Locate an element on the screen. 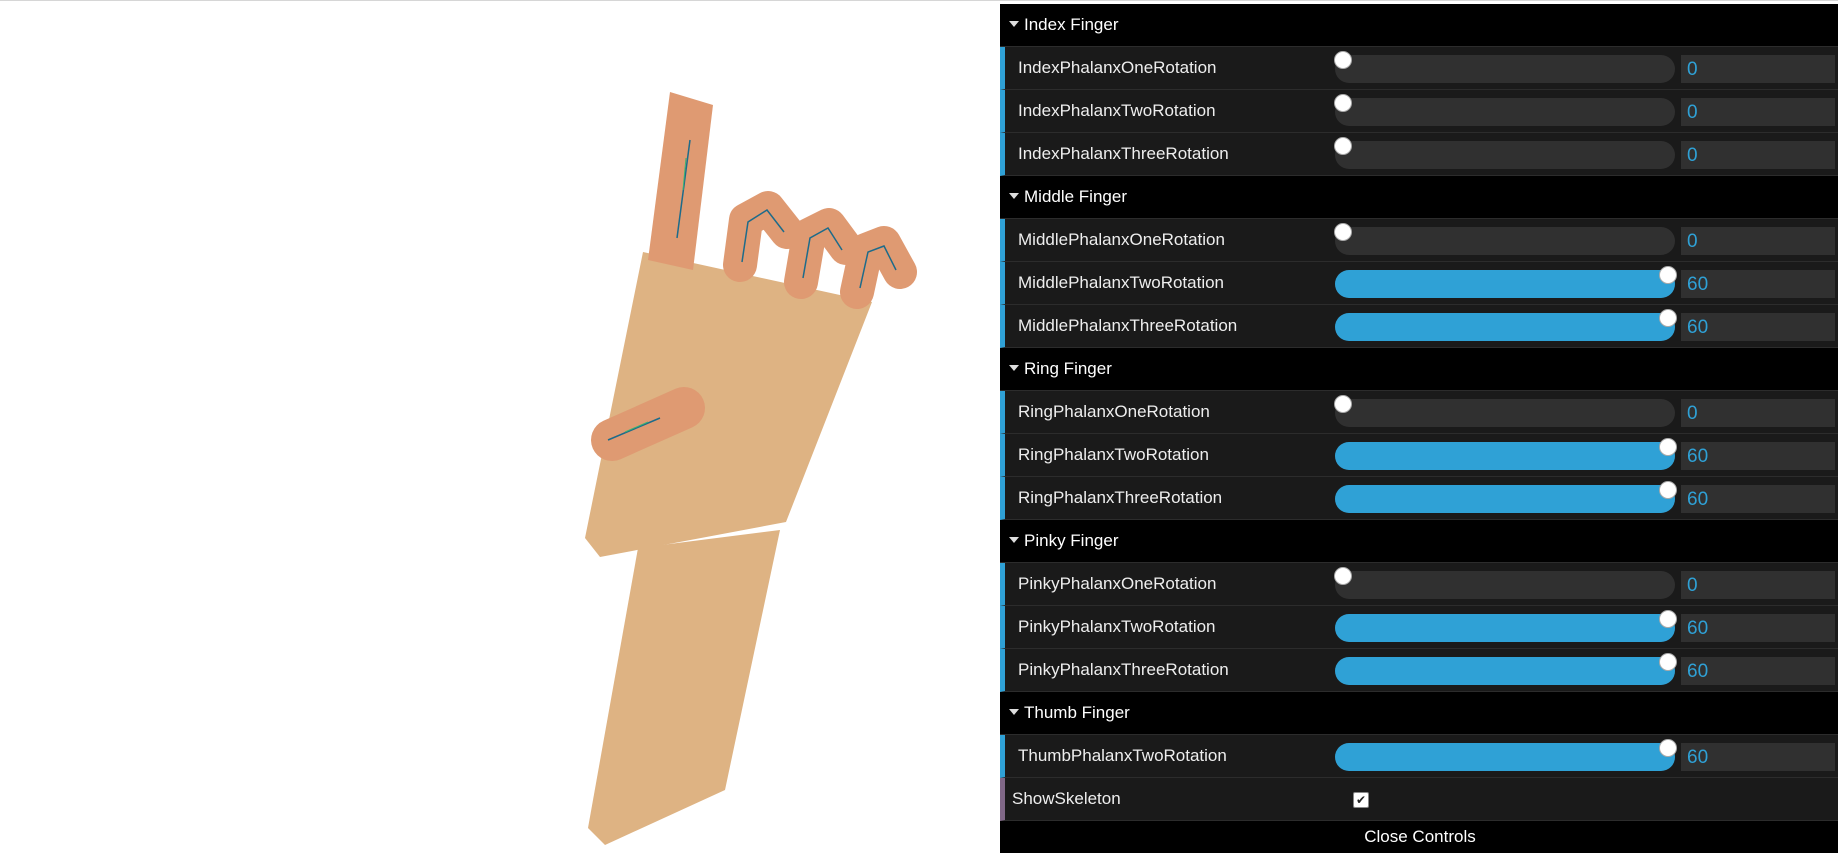 This screenshot has width=1838, height=853. slider-control-row: PinkyPhalanxOneRotation 0 is located at coordinates (1419, 584).